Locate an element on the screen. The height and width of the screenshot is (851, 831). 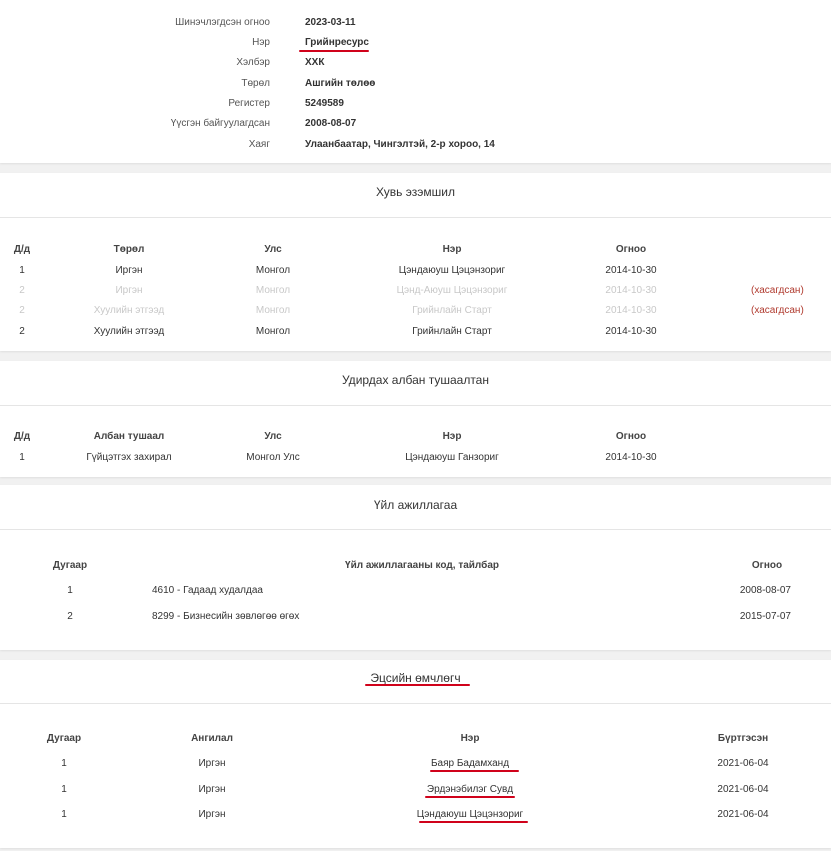
value-address: Улаанбаатар, Чингэлтэй, 2-р хороо, 14 is located at coordinates (400, 144).